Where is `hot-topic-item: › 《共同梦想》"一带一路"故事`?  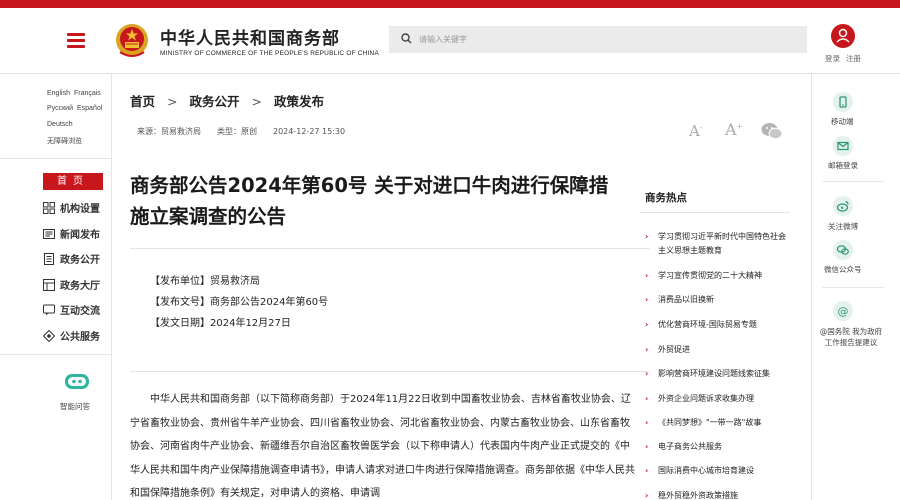 hot-topic-item: › 《共同梦想》"一带一路"故事 is located at coordinates (717, 423).